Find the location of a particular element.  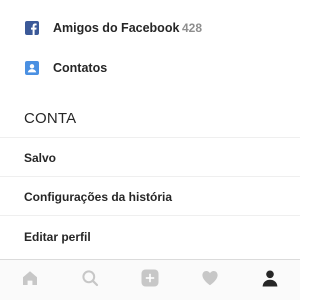

story-settings-item: Configurações da história is located at coordinates (150, 196).